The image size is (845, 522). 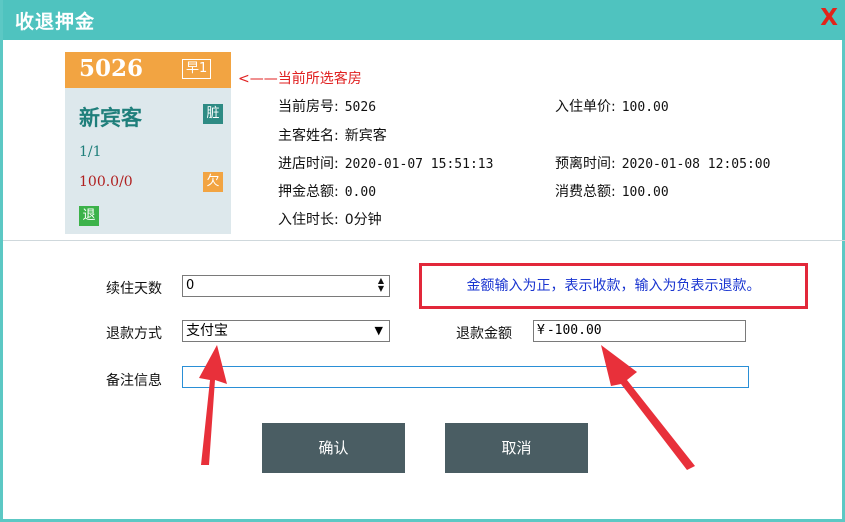 I want to click on confirm-button: 确认, so click(x=333, y=448).